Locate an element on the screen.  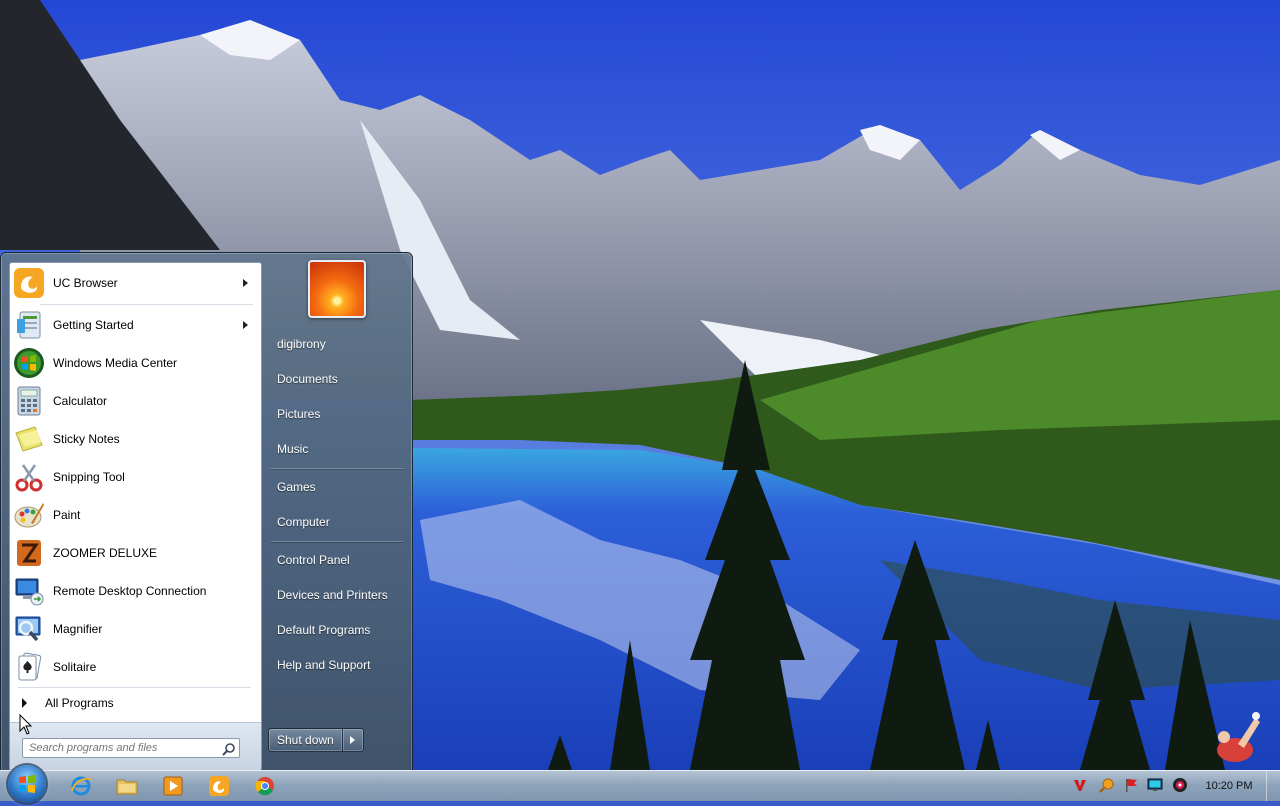
snipping-tool-icon is located at coordinates (29, 478).